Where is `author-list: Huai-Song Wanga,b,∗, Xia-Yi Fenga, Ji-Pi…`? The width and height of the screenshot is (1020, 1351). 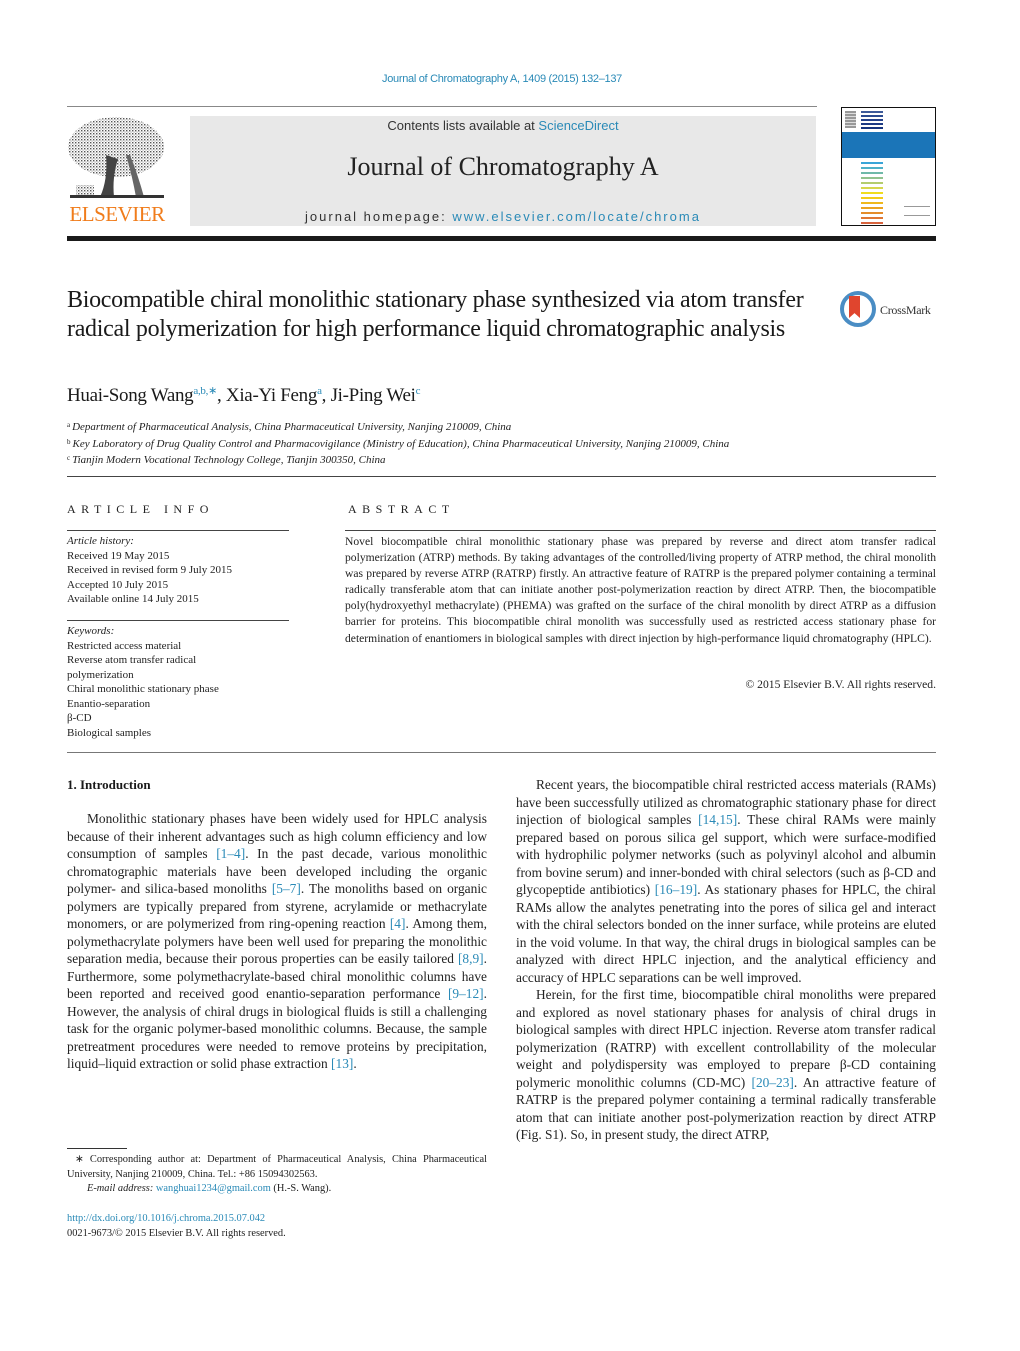 author-list: Huai-Song Wanga,b,∗, Xia-Yi Fenga, Ji-Pi… is located at coordinates (244, 395).